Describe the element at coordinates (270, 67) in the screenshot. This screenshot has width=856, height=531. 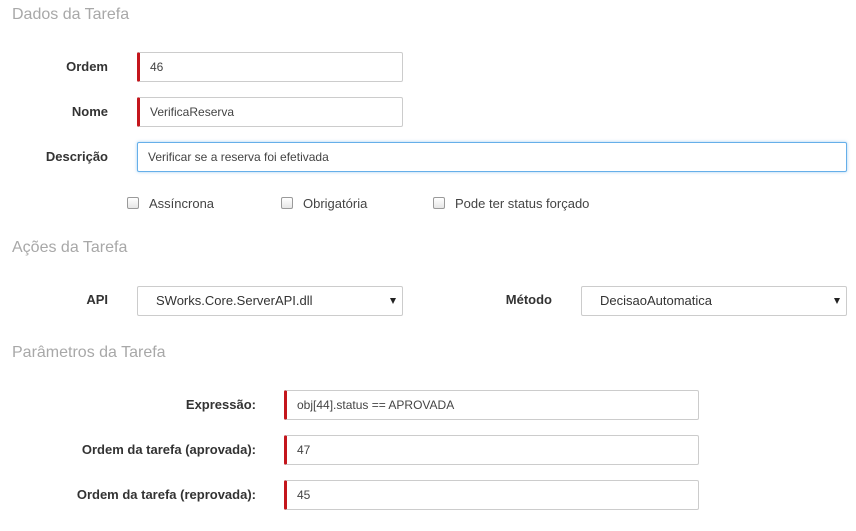
I see `ordem-input: 46` at that location.